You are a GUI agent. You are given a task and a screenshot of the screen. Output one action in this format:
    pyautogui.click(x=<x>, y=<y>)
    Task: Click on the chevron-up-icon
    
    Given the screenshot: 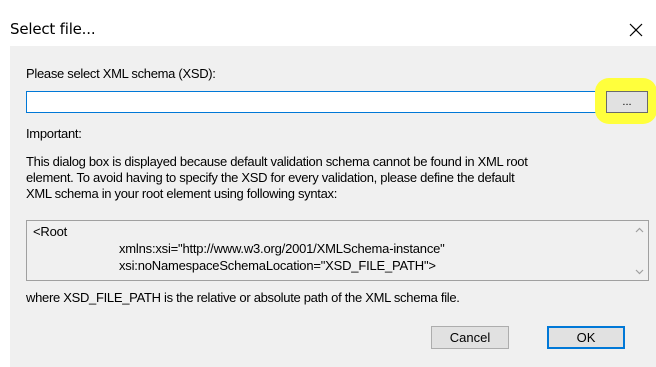 What is the action you would take?
    pyautogui.click(x=639, y=230)
    